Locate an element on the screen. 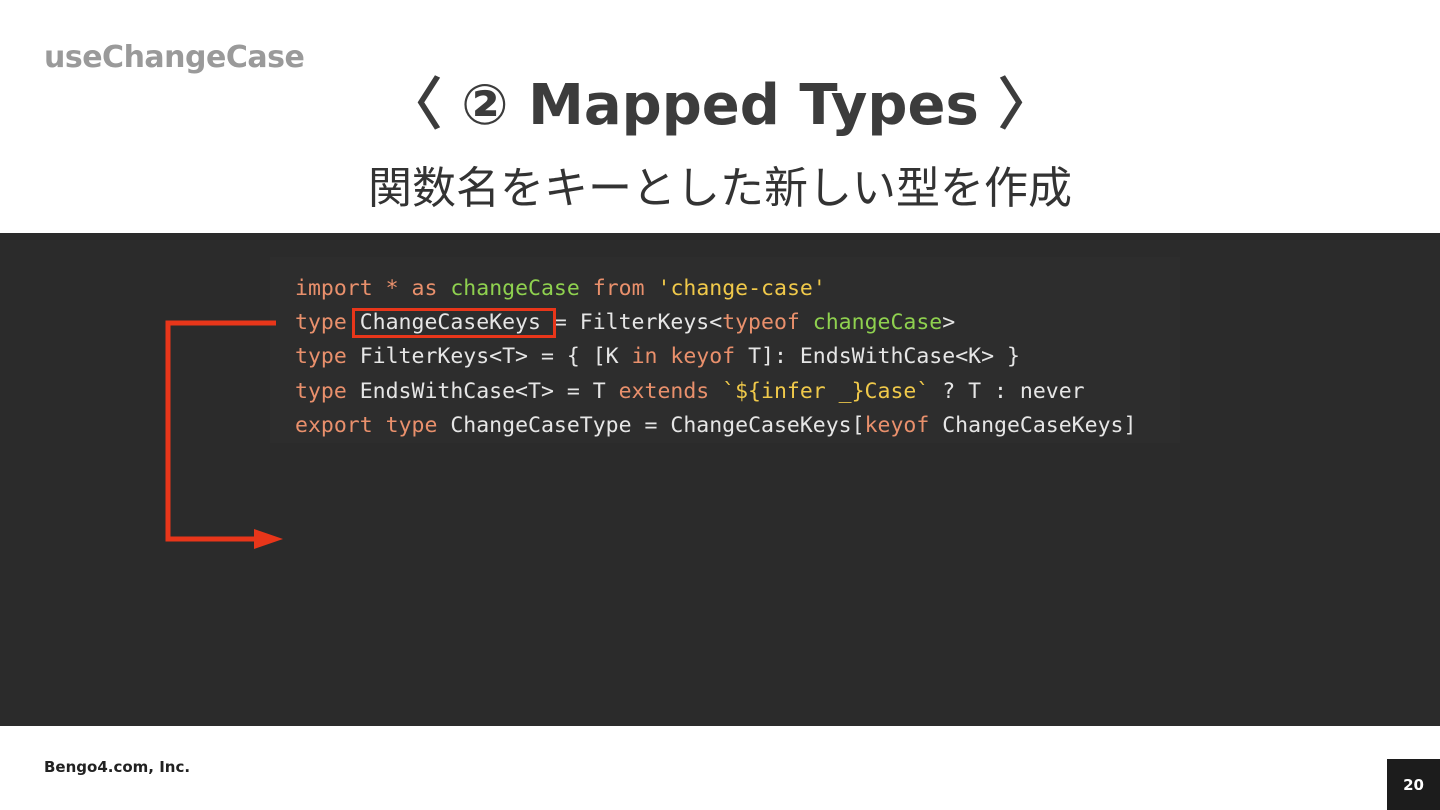 This screenshot has height=810, width=1440. footer-company: Bengo4.com, Inc. is located at coordinates (117, 767).